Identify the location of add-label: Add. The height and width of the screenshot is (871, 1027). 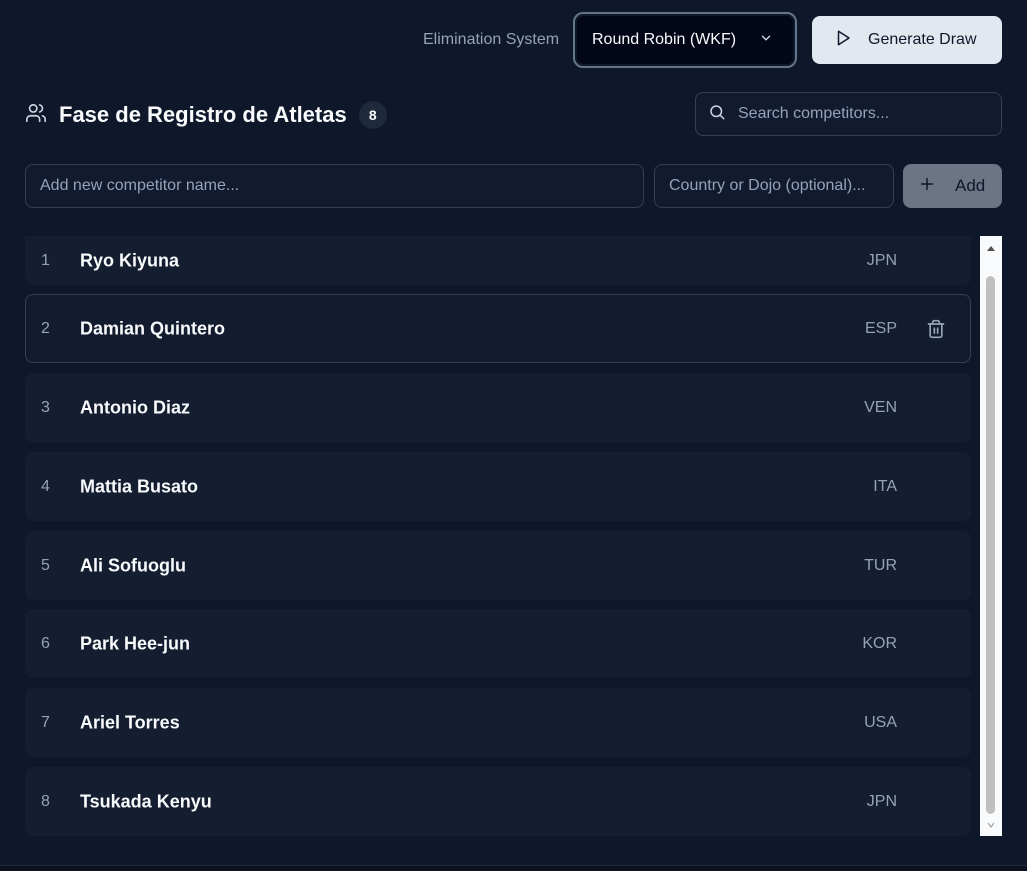
(970, 185).